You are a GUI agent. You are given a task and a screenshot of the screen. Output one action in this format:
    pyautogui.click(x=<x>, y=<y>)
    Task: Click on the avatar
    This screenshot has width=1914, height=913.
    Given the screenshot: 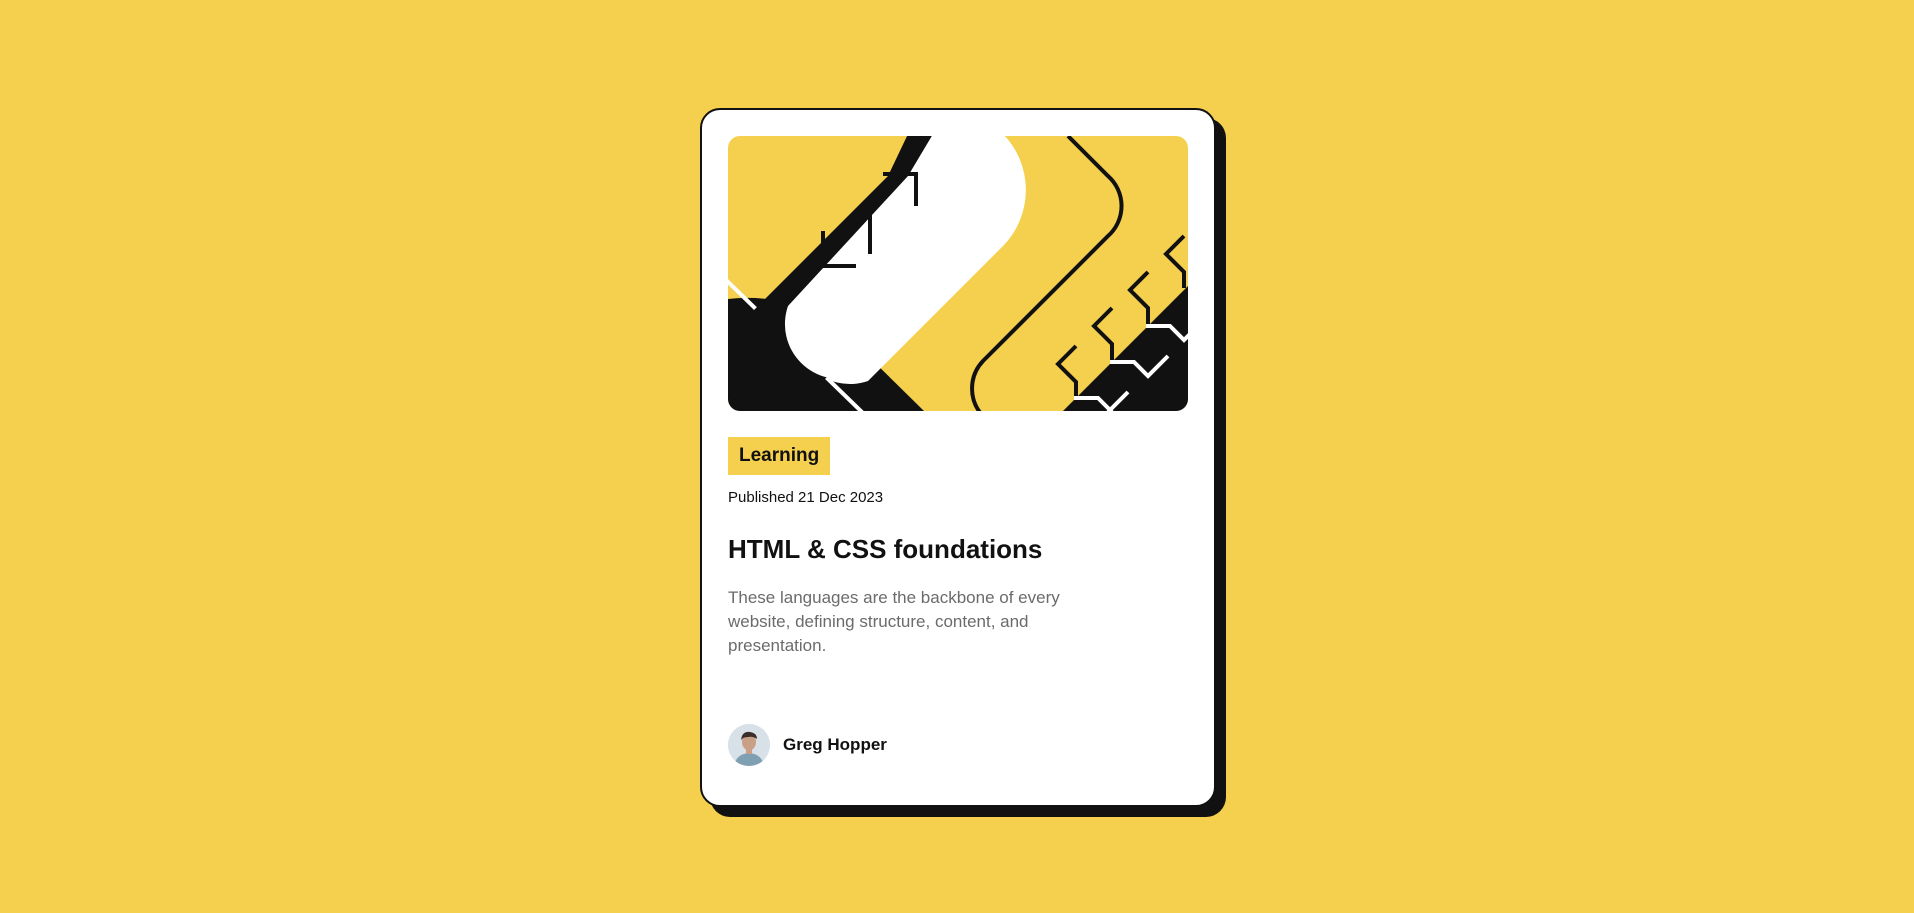 What is the action you would take?
    pyautogui.click(x=749, y=745)
    